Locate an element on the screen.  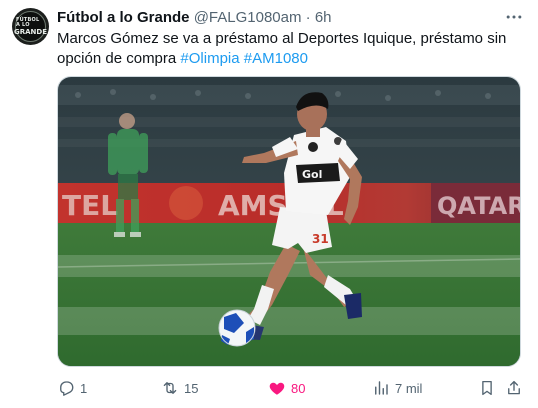
bookmark-icon is located at coordinates (487, 388).